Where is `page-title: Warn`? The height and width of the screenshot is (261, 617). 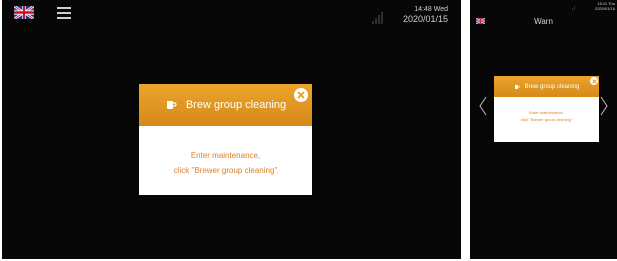 page-title: Warn is located at coordinates (543, 21).